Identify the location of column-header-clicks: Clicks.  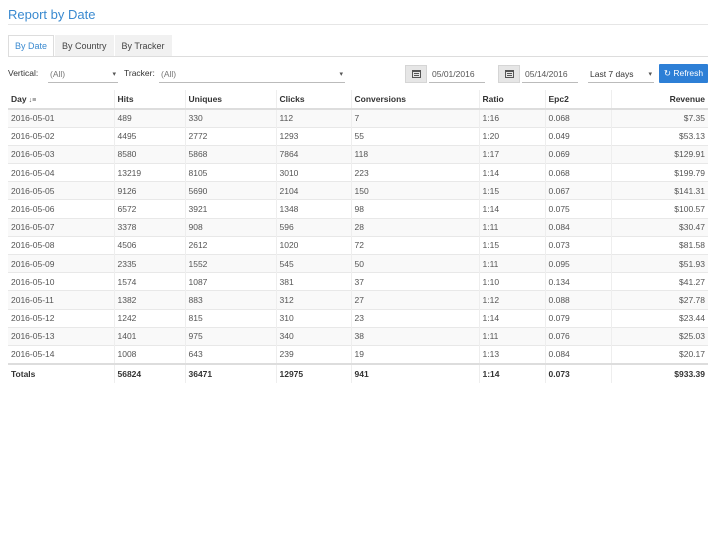
(314, 100).